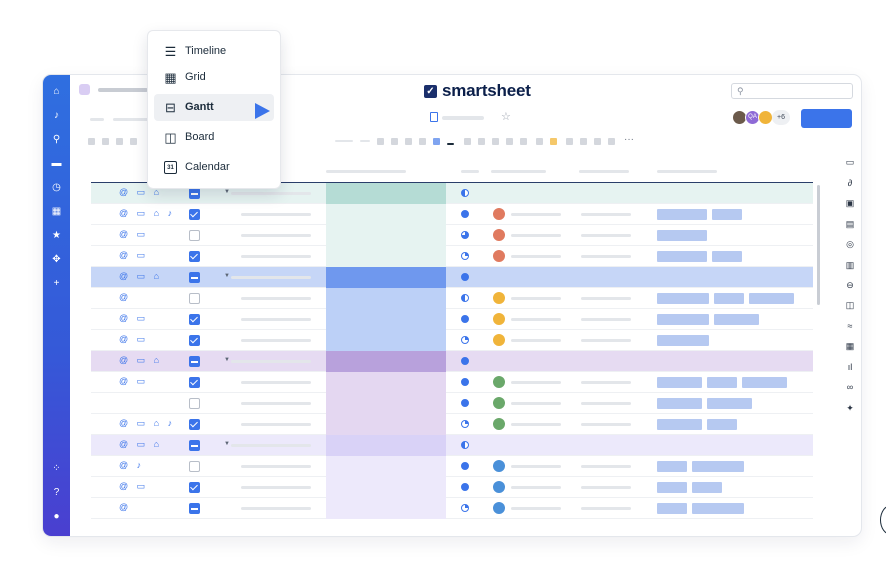 The height and width of the screenshot is (574, 886). What do you see at coordinates (56, 187) in the screenshot?
I see `recents-icon: ◷` at bounding box center [56, 187].